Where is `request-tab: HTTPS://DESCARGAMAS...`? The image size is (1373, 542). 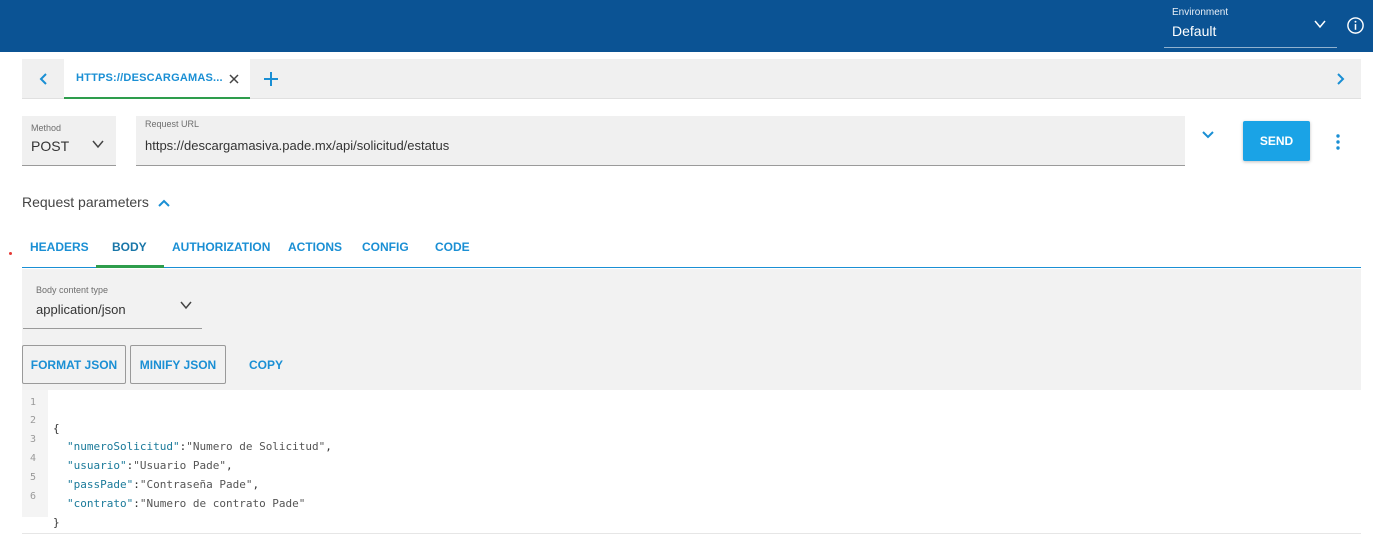
request-tab: HTTPS://DESCARGAMAS... is located at coordinates (157, 79).